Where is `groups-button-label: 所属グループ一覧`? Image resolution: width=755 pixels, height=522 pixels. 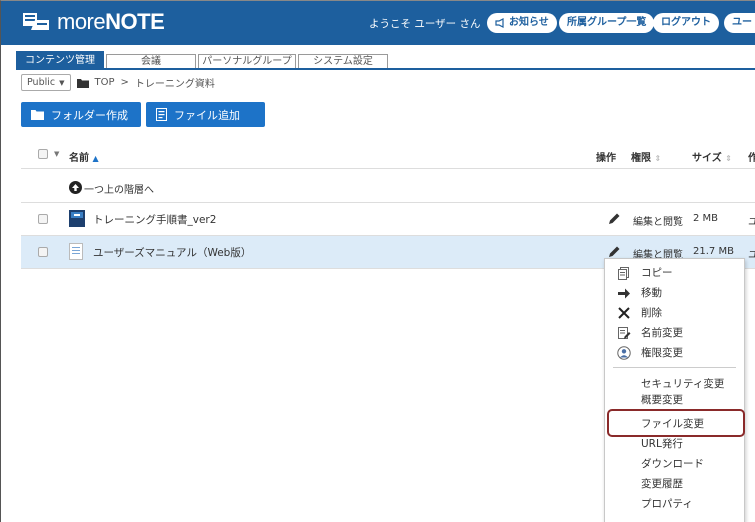 groups-button-label: 所属グループ一覧 is located at coordinates (607, 22).